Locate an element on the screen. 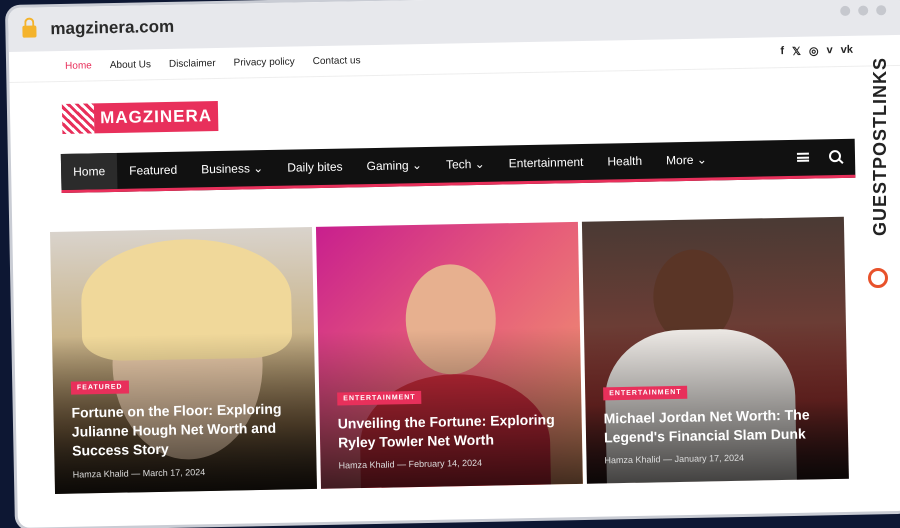 The image size is (900, 528). toplink-home: Home is located at coordinates (78, 66).